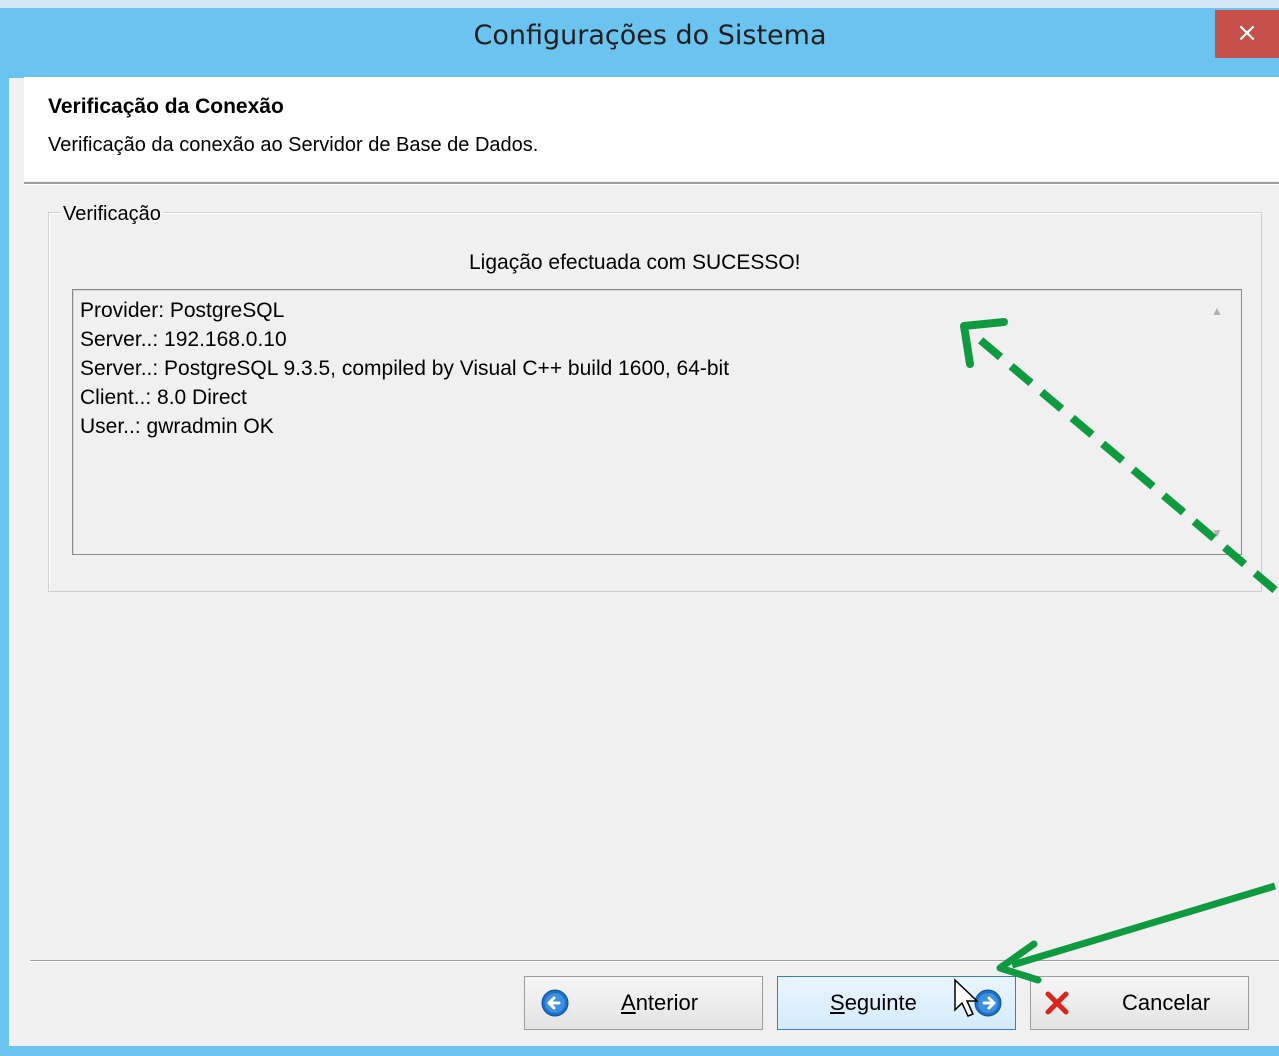  I want to click on dashed-arrow-line, so click(1126, 464).